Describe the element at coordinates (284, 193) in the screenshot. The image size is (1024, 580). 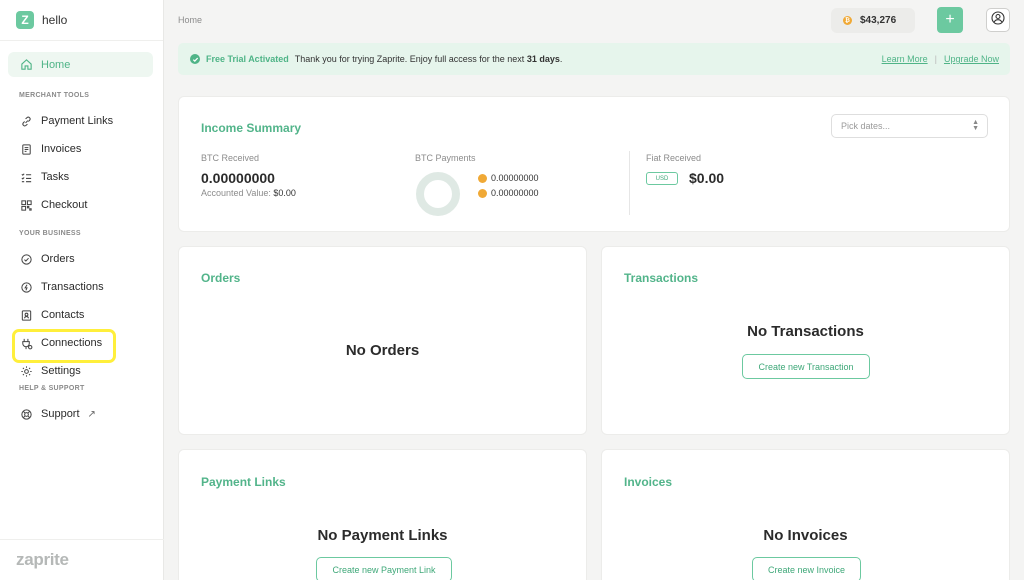
I see `accounted-amount: $0.00` at that location.